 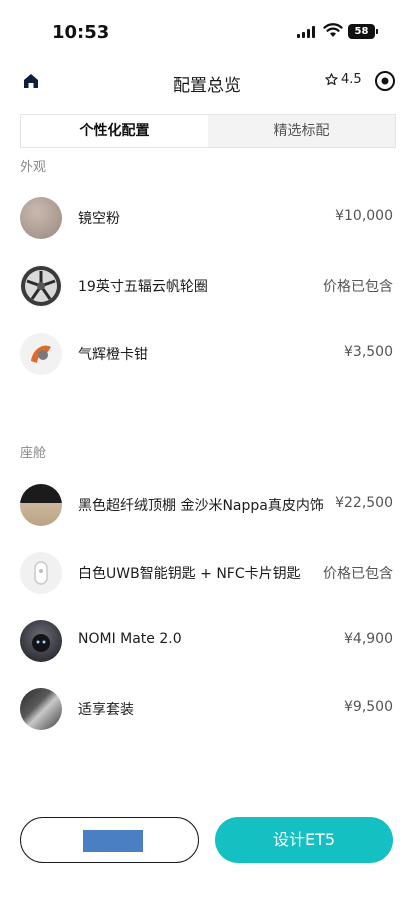 What do you see at coordinates (130, 639) in the screenshot?
I see `item-name: NOMI Mate 2.0` at bounding box center [130, 639].